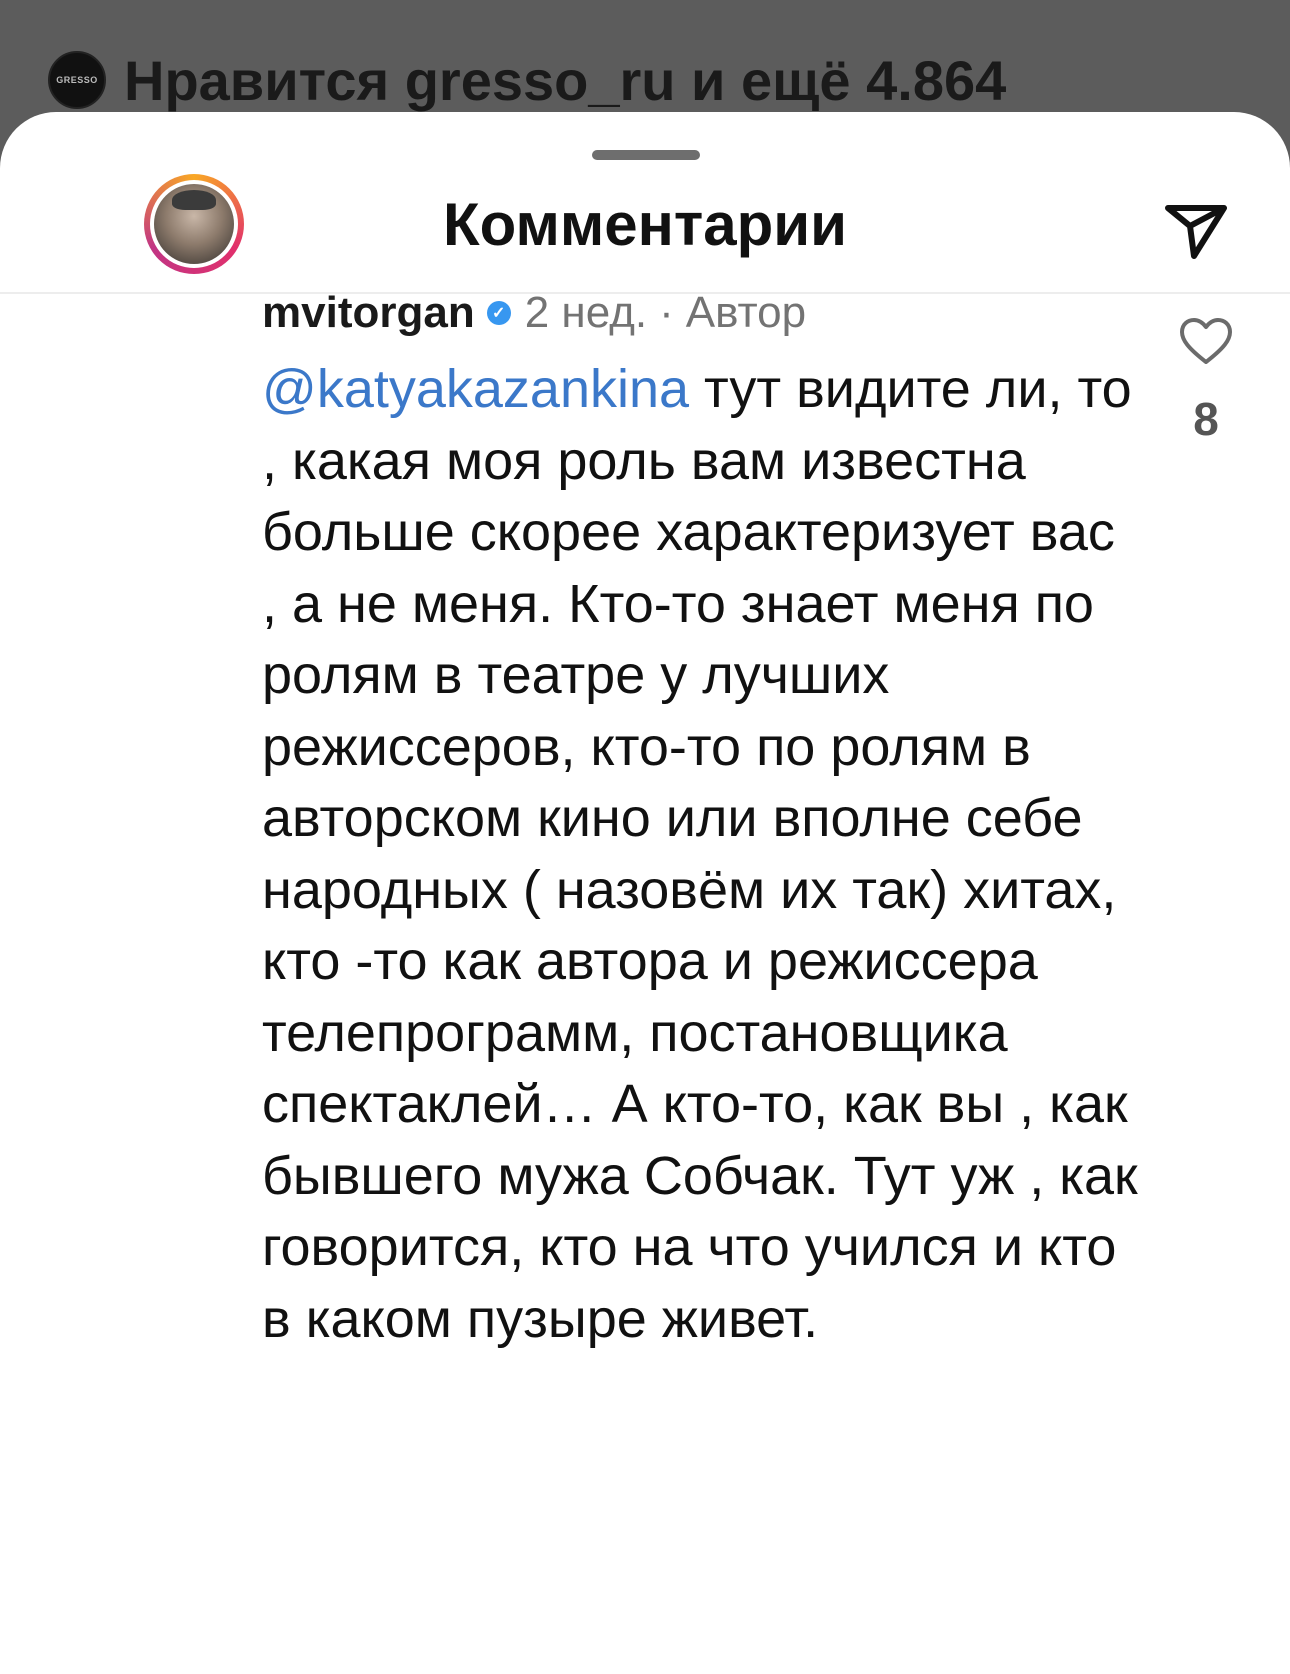 Image resolution: width=1290 pixels, height=1674 pixels. I want to click on avatar-inner, so click(194, 224).